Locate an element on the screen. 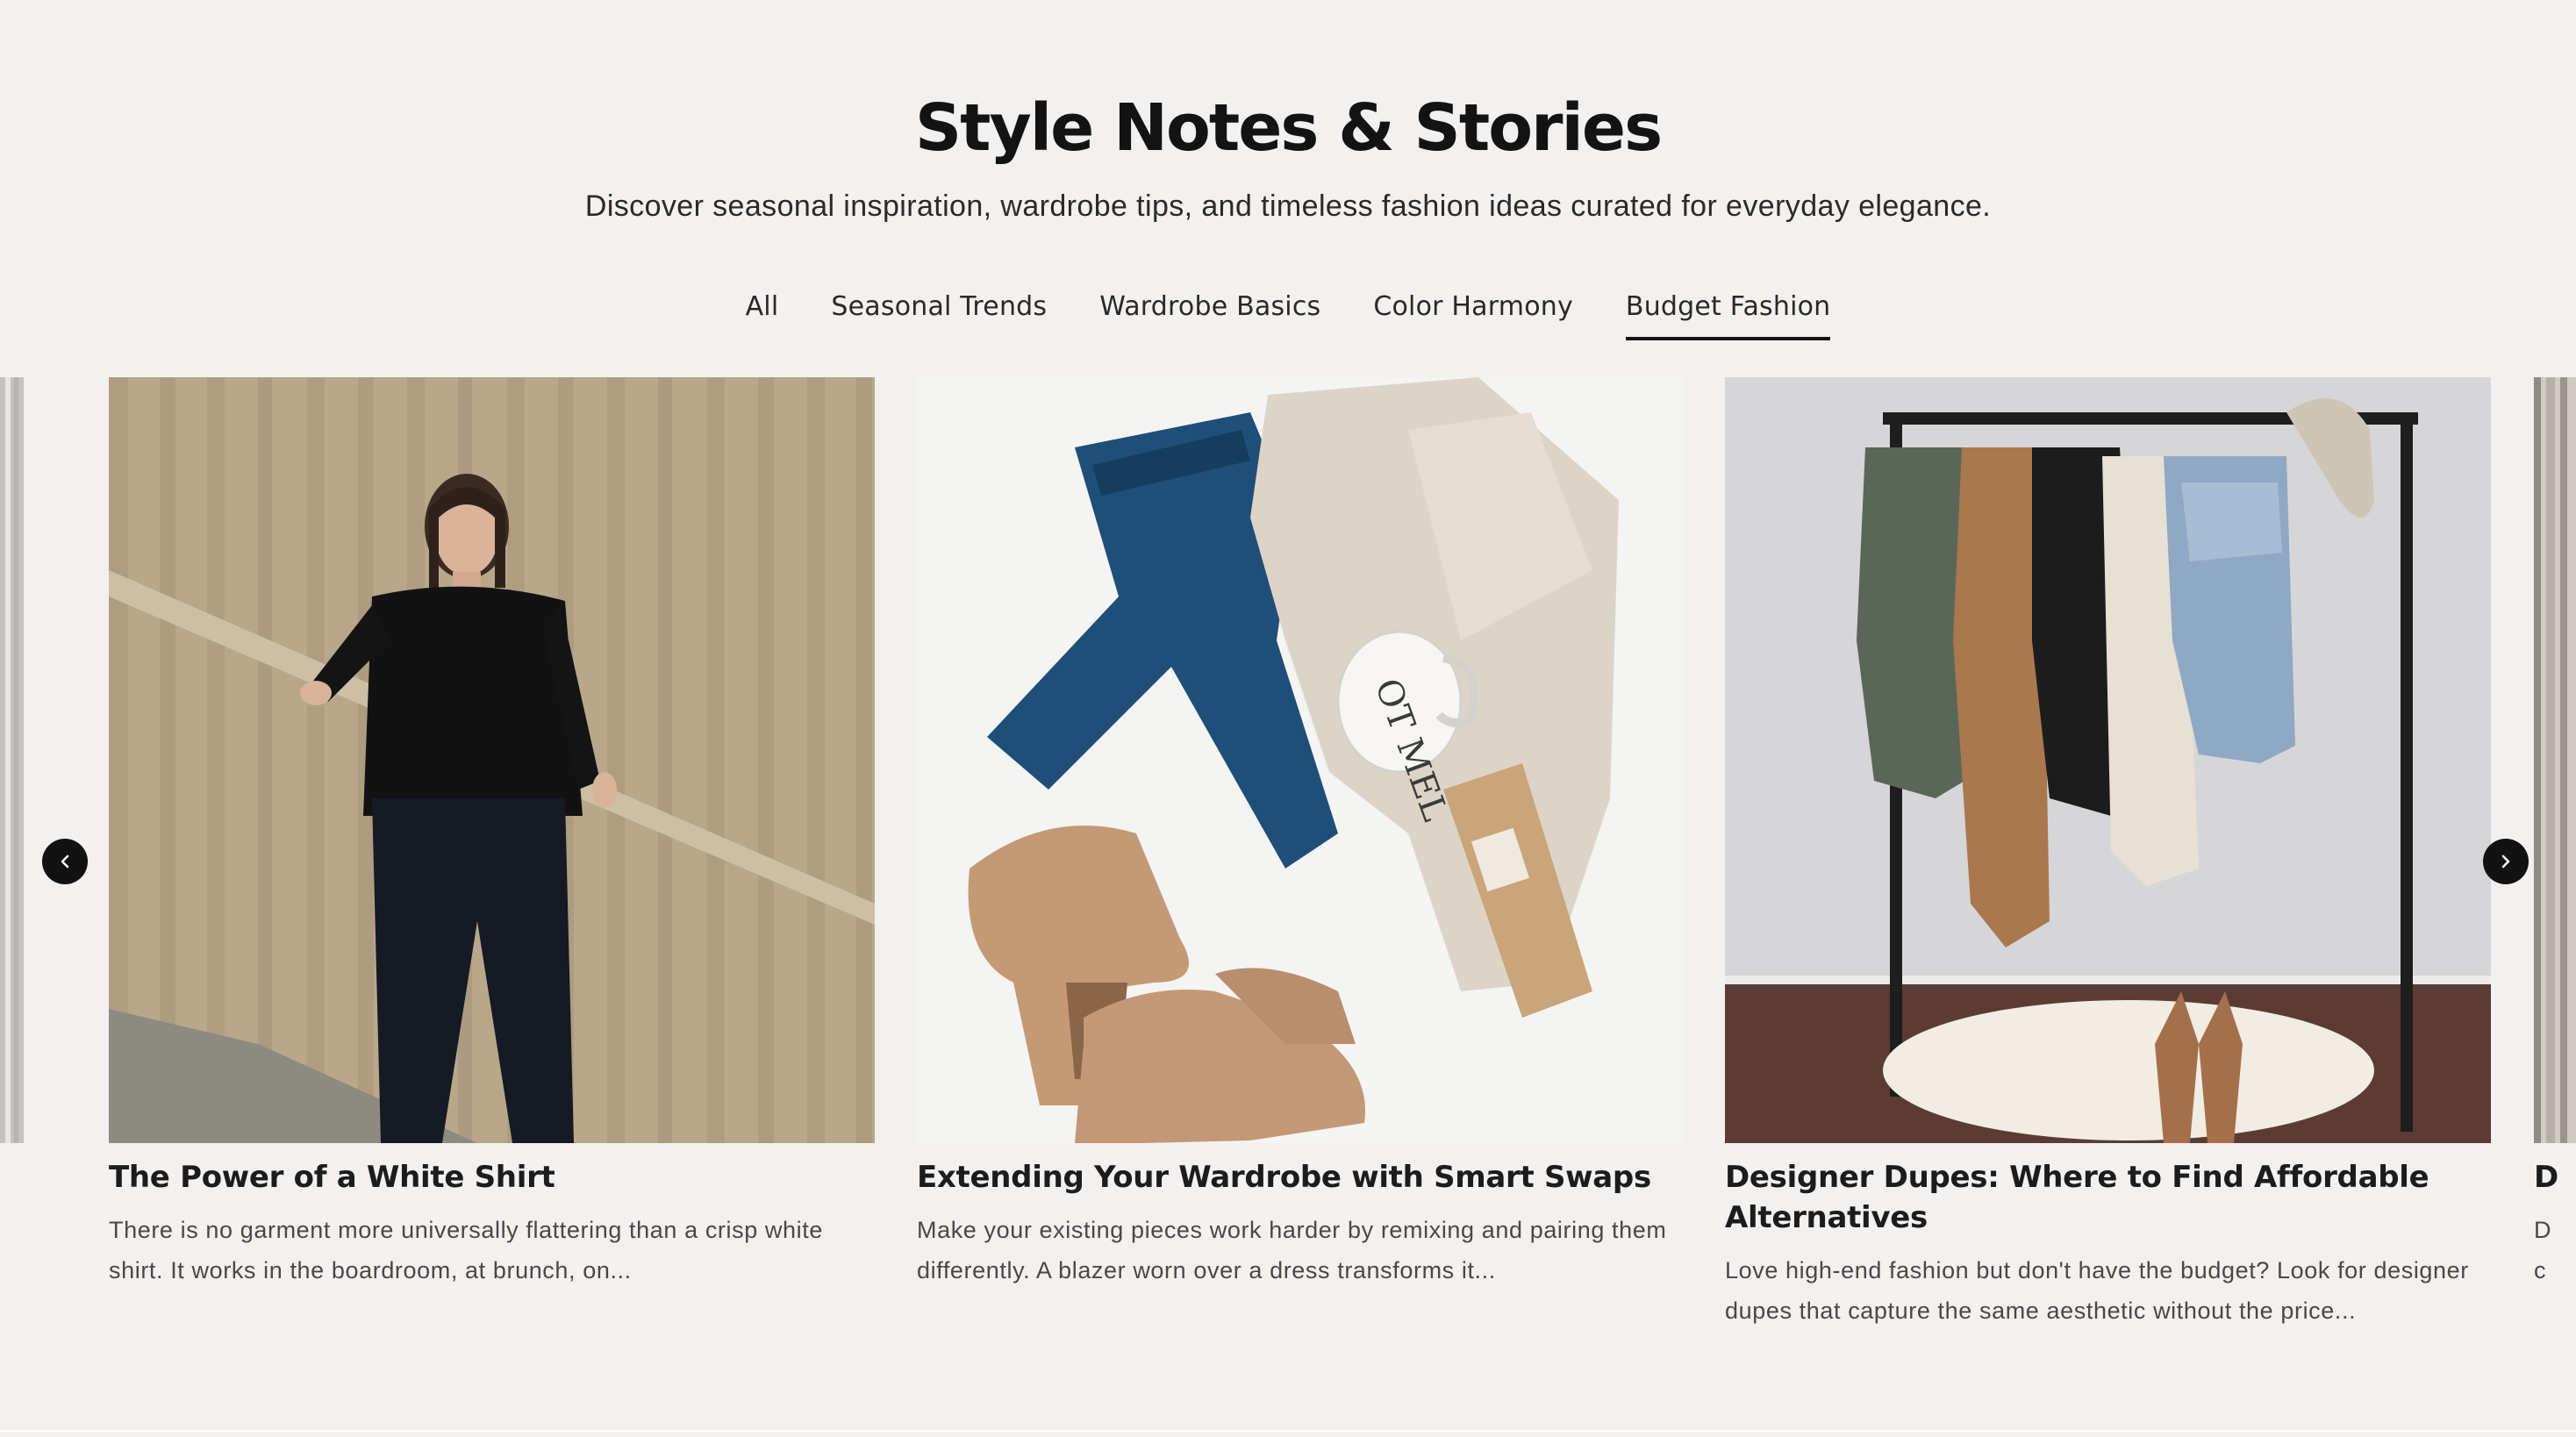 The width and height of the screenshot is (2576, 1437). tab-budget-fashion: Budget Fashion is located at coordinates (1728, 313).